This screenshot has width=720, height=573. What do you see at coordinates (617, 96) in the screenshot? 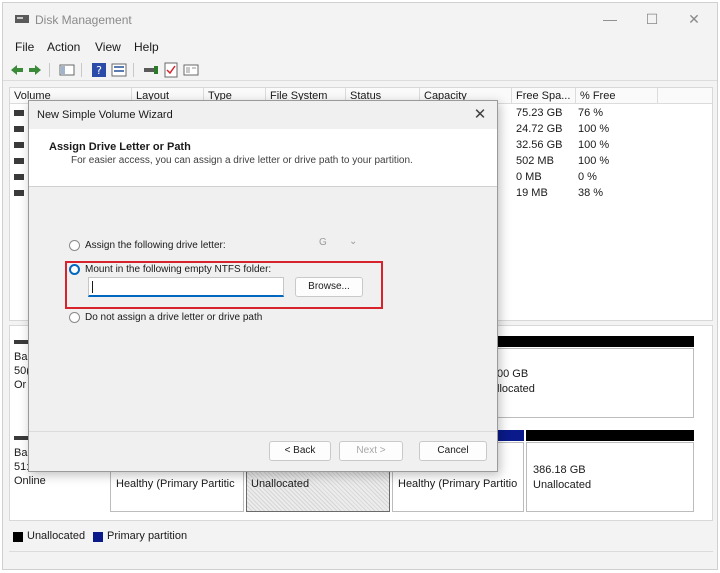
I see `column-percent-free: % Free` at bounding box center [617, 96].